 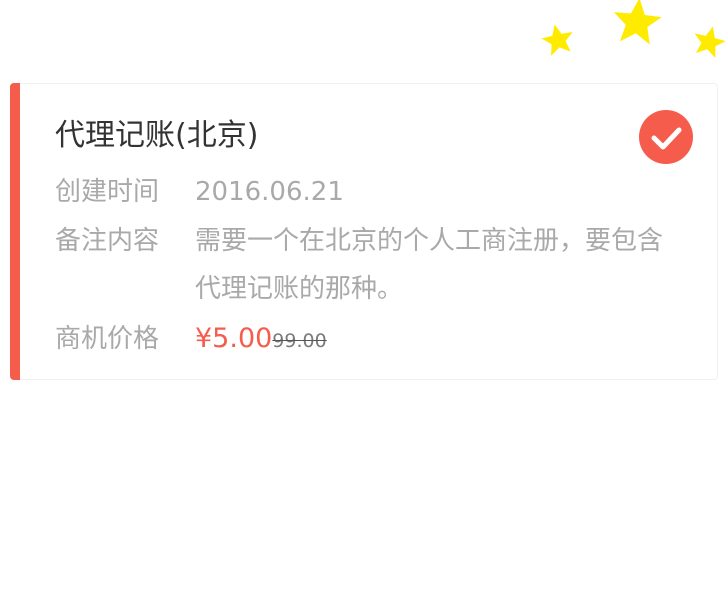 I want to click on created-label: 创建时间, so click(x=107, y=192).